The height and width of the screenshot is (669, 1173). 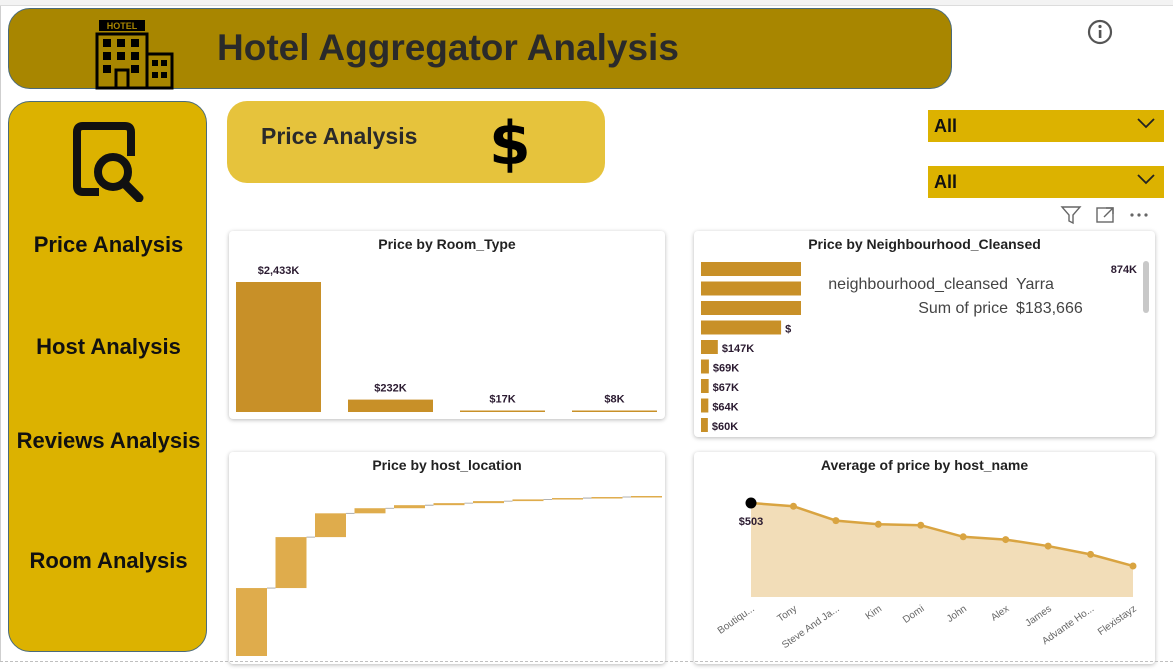 What do you see at coordinates (1071, 217) in the screenshot?
I see `filter-icon` at bounding box center [1071, 217].